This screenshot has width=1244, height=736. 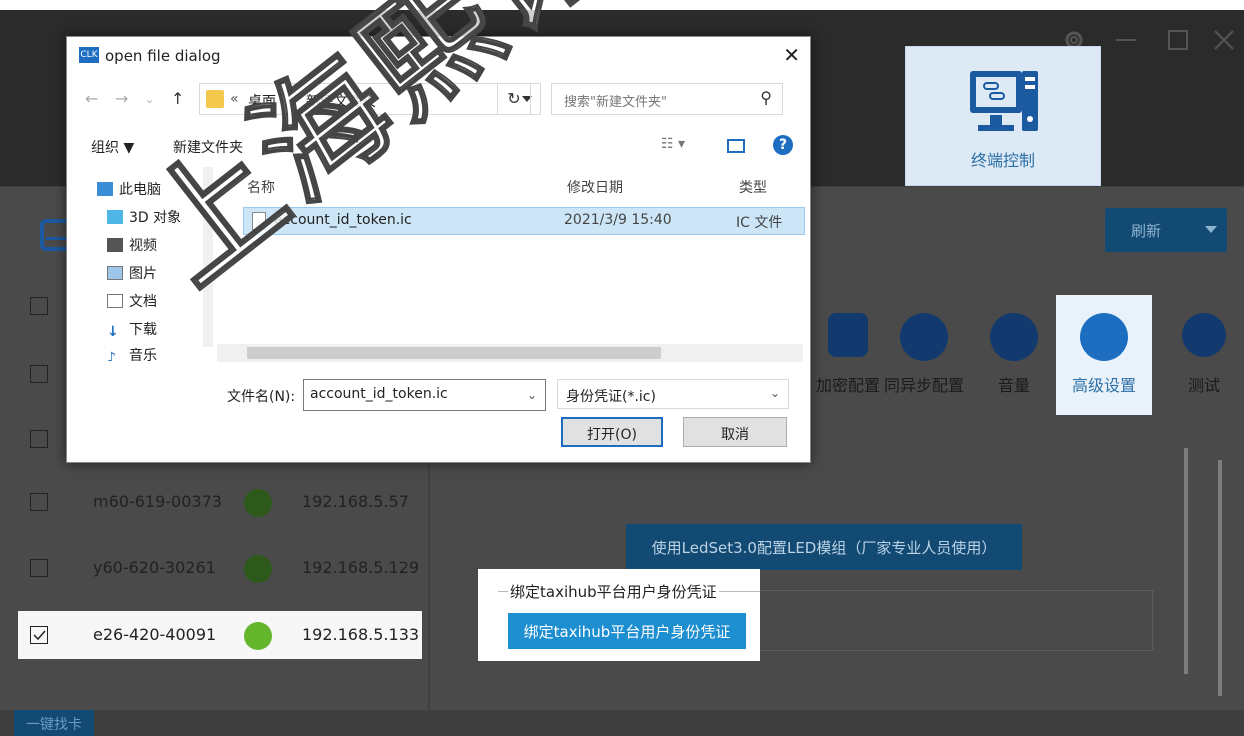 What do you see at coordinates (220, 635) in the screenshot?
I see `device-row: e26-420-40091 192.168.5.133` at bounding box center [220, 635].